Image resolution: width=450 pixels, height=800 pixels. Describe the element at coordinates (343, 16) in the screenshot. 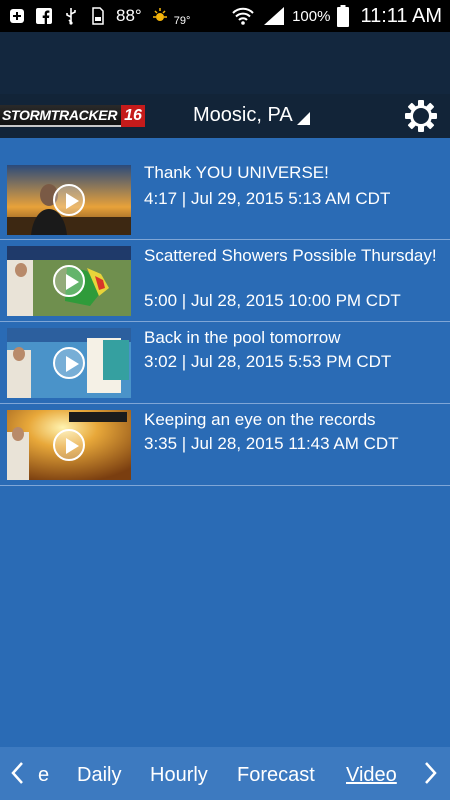

I see `battery-icon` at that location.